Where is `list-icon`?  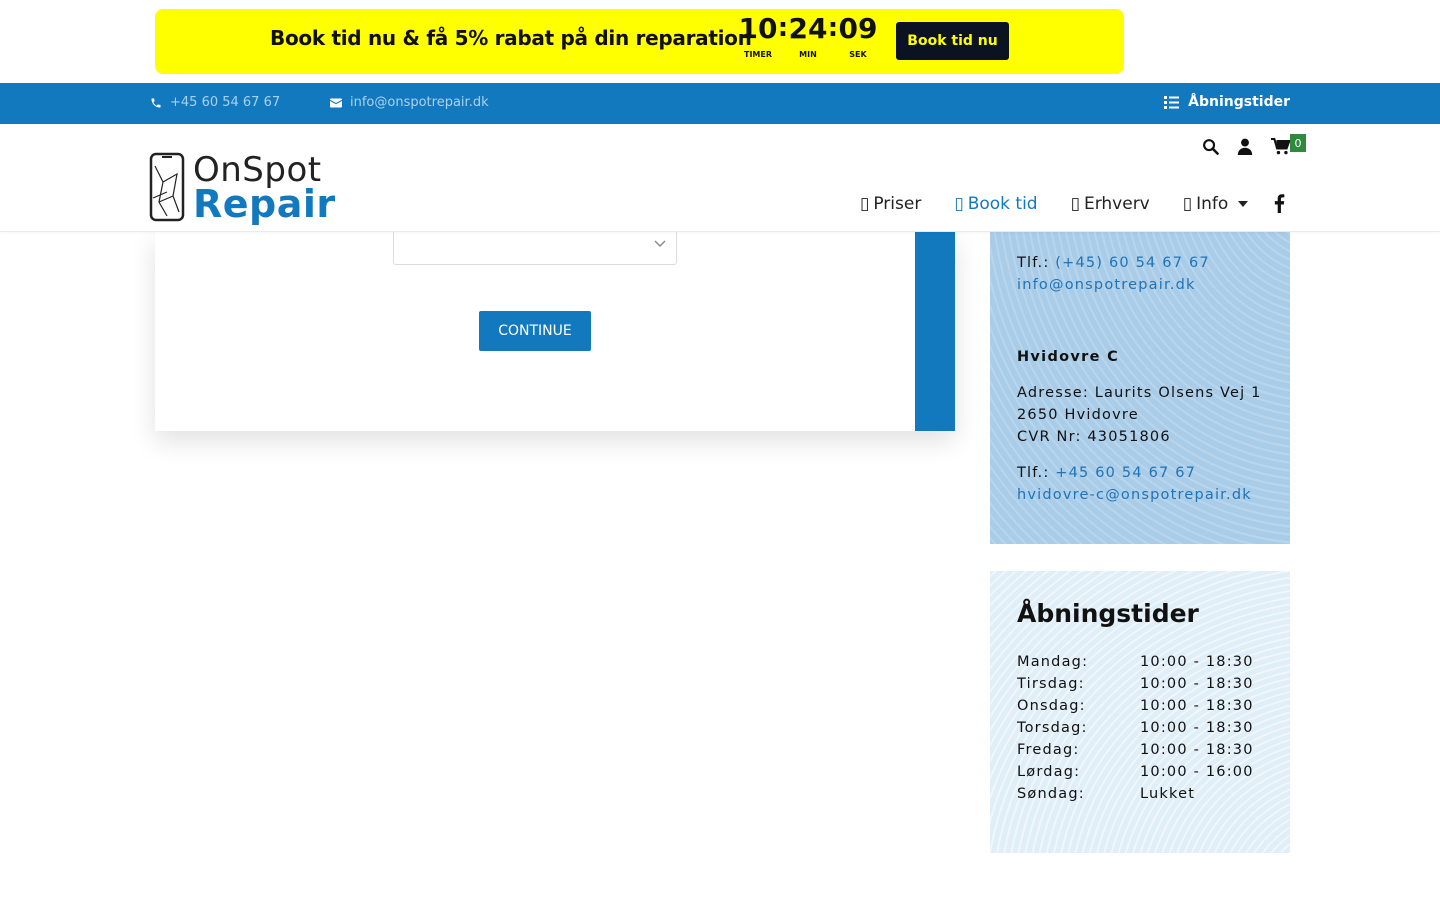
list-icon is located at coordinates (1172, 102).